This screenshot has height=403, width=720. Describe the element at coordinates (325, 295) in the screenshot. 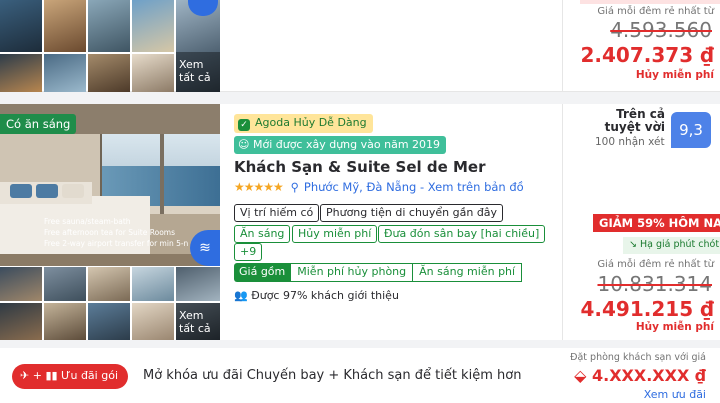

I see `recommend-label: Được 97% khách giới thiệu` at that location.